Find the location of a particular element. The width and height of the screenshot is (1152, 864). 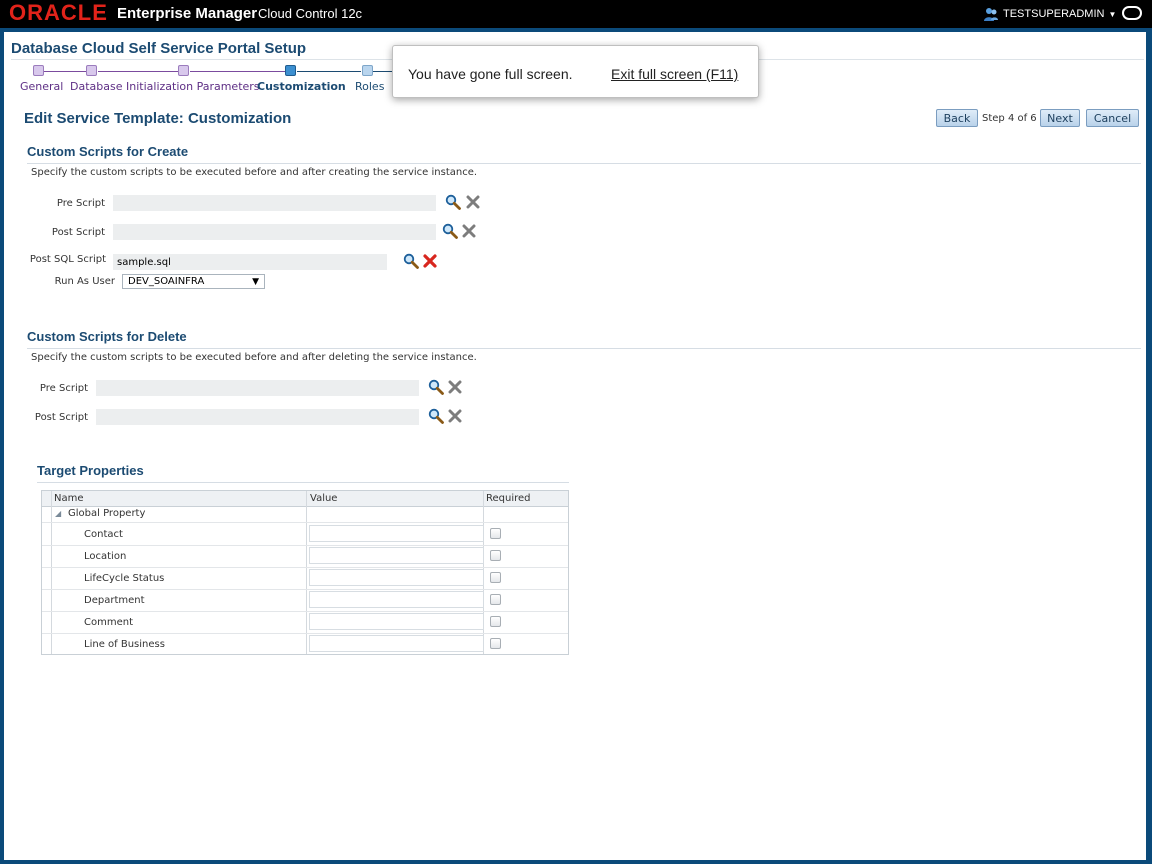

target-properties-title: Target Properties is located at coordinates (90, 470).